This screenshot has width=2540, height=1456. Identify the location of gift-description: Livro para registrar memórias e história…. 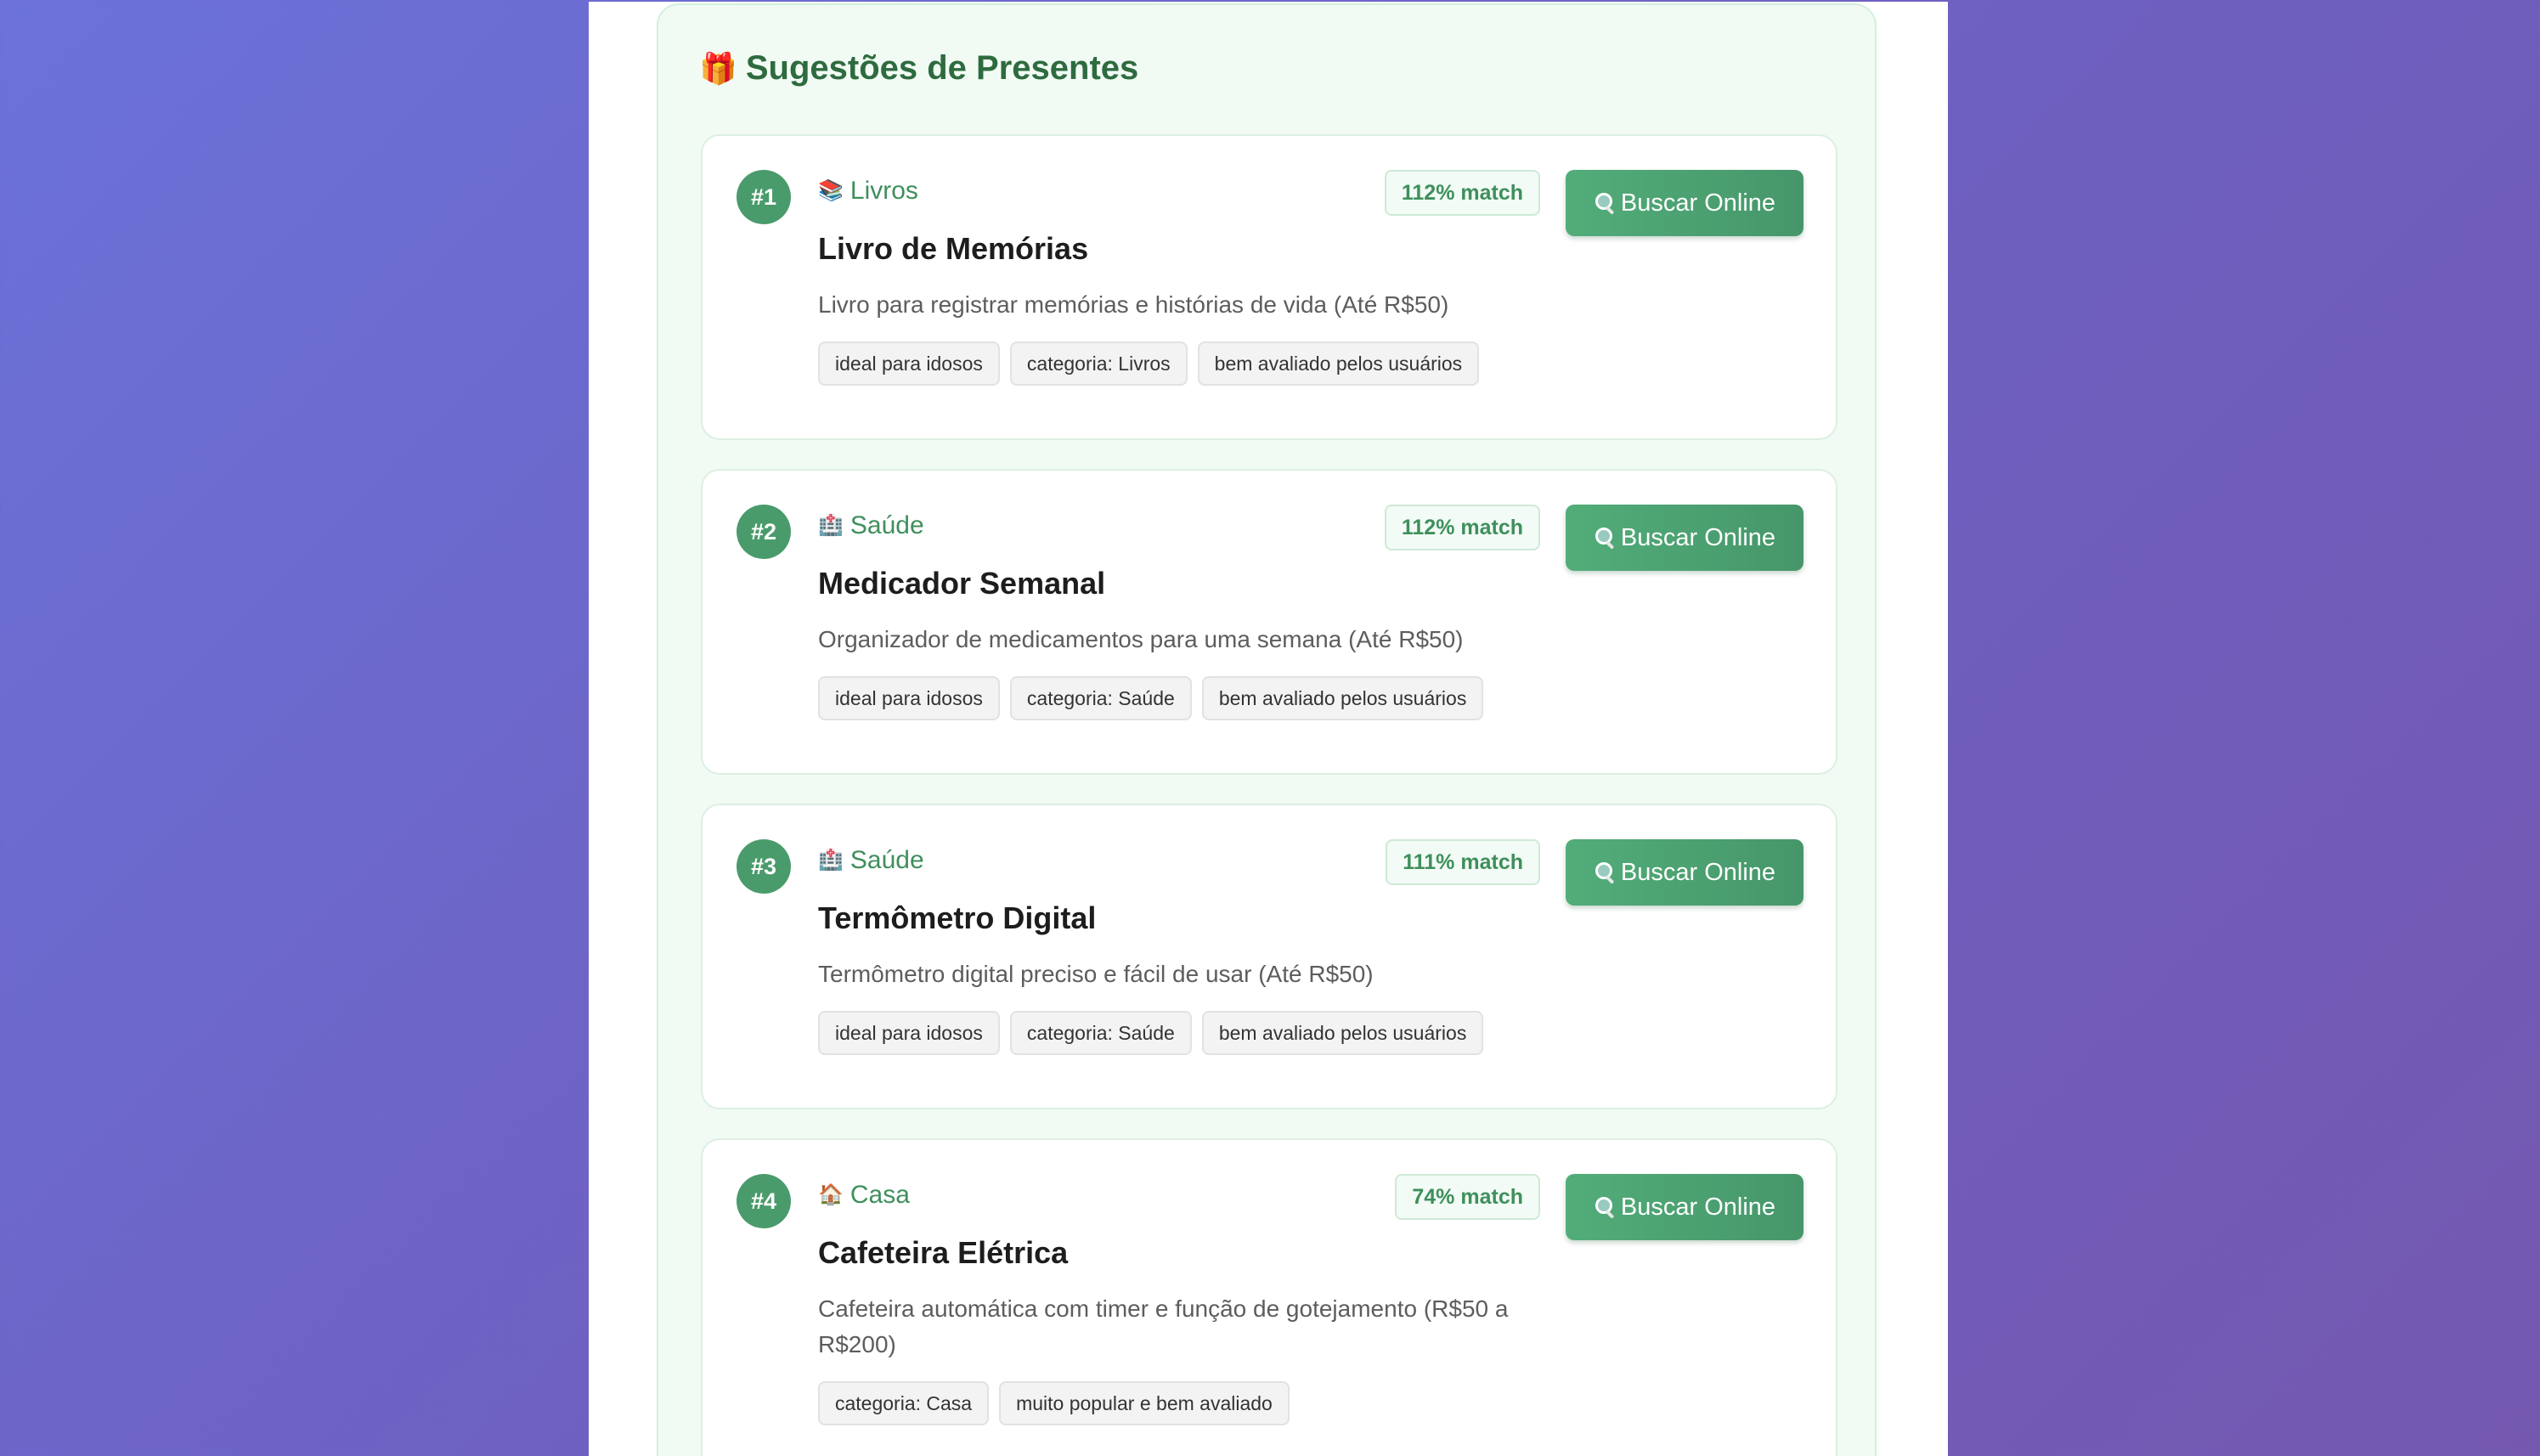
(1133, 304).